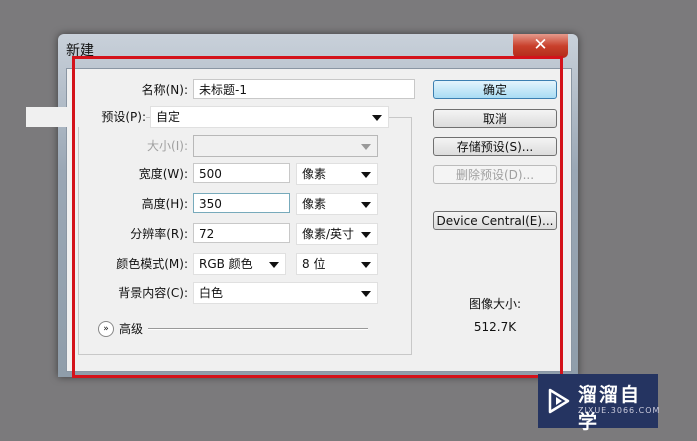 Image resolution: width=697 pixels, height=441 pixels. I want to click on height-input: 350, so click(241, 203).